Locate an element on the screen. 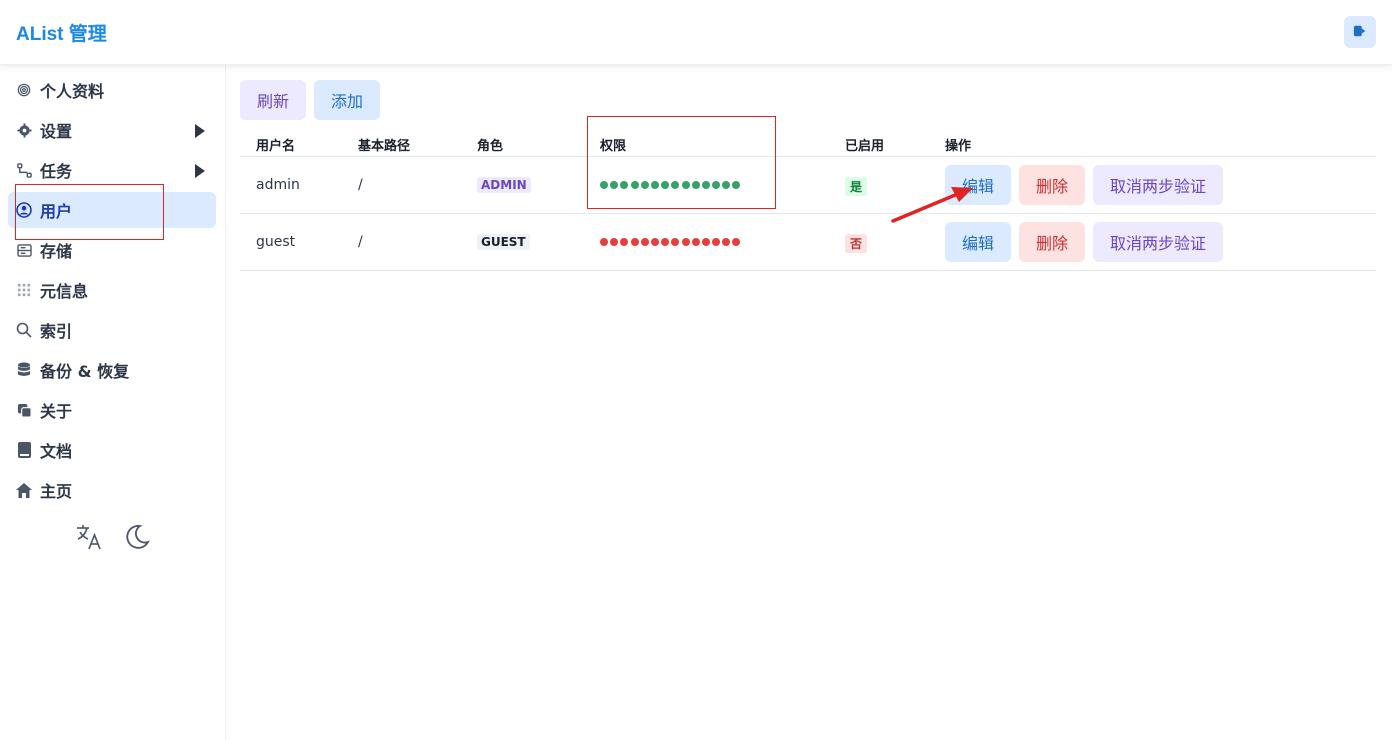 This screenshot has height=740, width=1392. table-header-divider is located at coordinates (808, 156).